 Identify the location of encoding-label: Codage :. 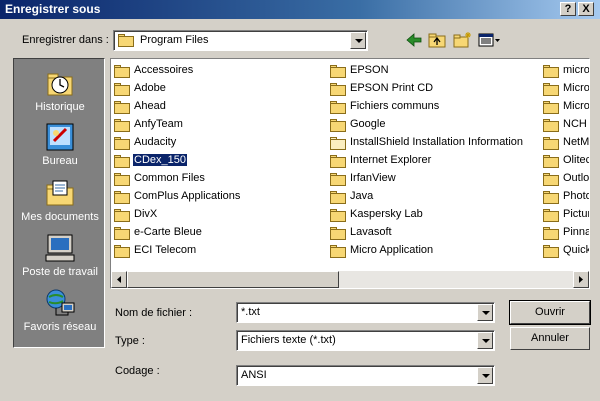
(137, 371).